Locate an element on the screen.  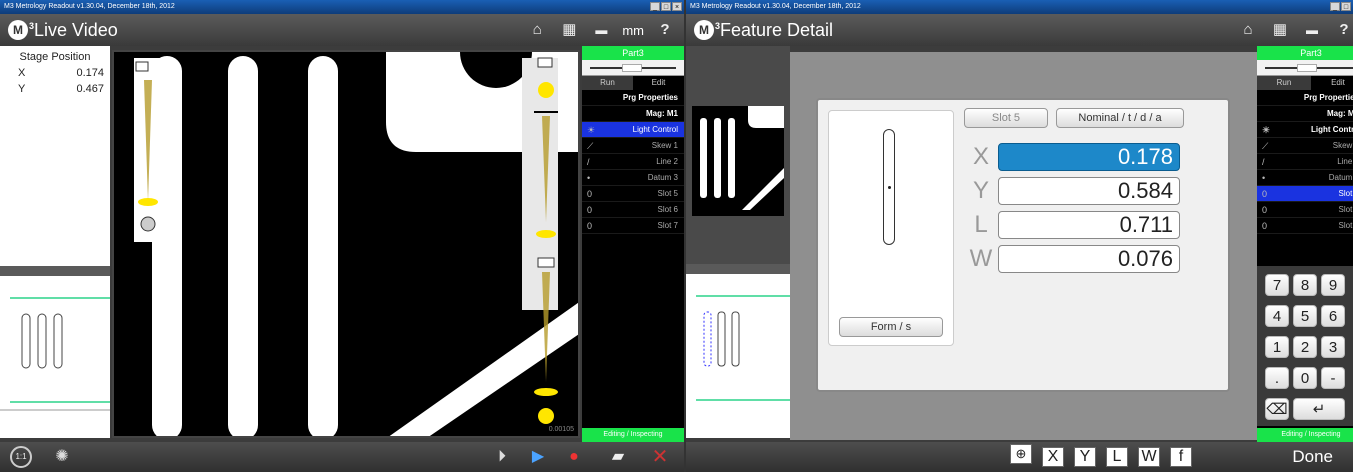
video-thumbnail is located at coordinates (738, 161).